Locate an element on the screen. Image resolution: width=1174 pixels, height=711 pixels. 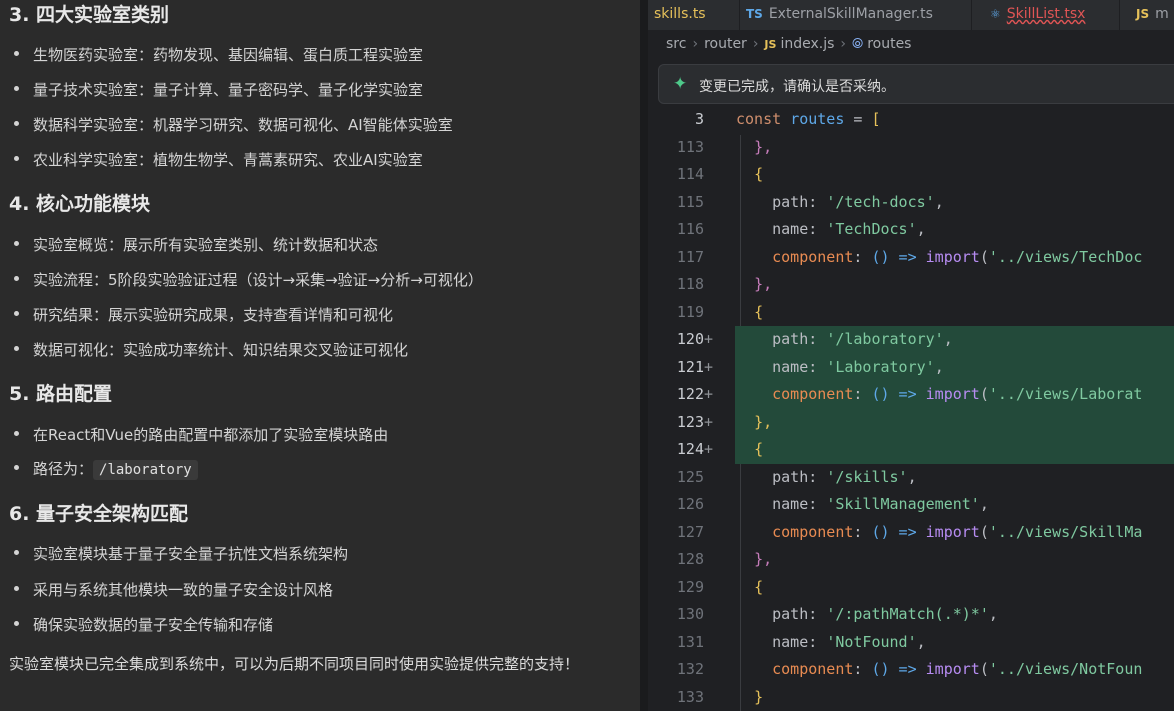
breadcrumb-router: router is located at coordinates (725, 44).